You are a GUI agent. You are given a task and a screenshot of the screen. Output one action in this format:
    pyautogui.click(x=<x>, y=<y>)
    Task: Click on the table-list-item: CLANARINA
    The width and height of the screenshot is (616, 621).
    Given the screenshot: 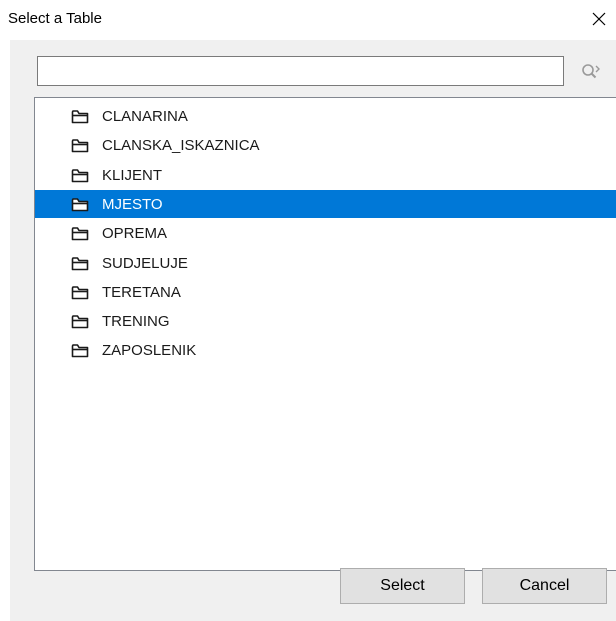 What is the action you would take?
    pyautogui.click(x=325, y=116)
    